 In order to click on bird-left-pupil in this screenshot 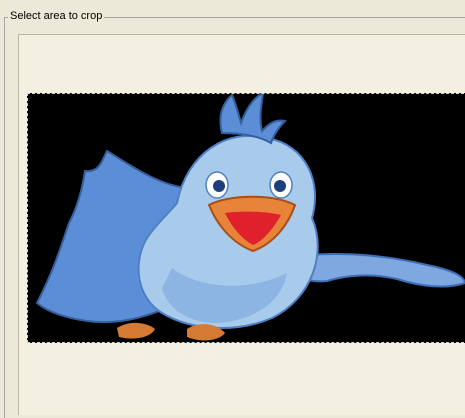, I will do `click(219, 186)`.